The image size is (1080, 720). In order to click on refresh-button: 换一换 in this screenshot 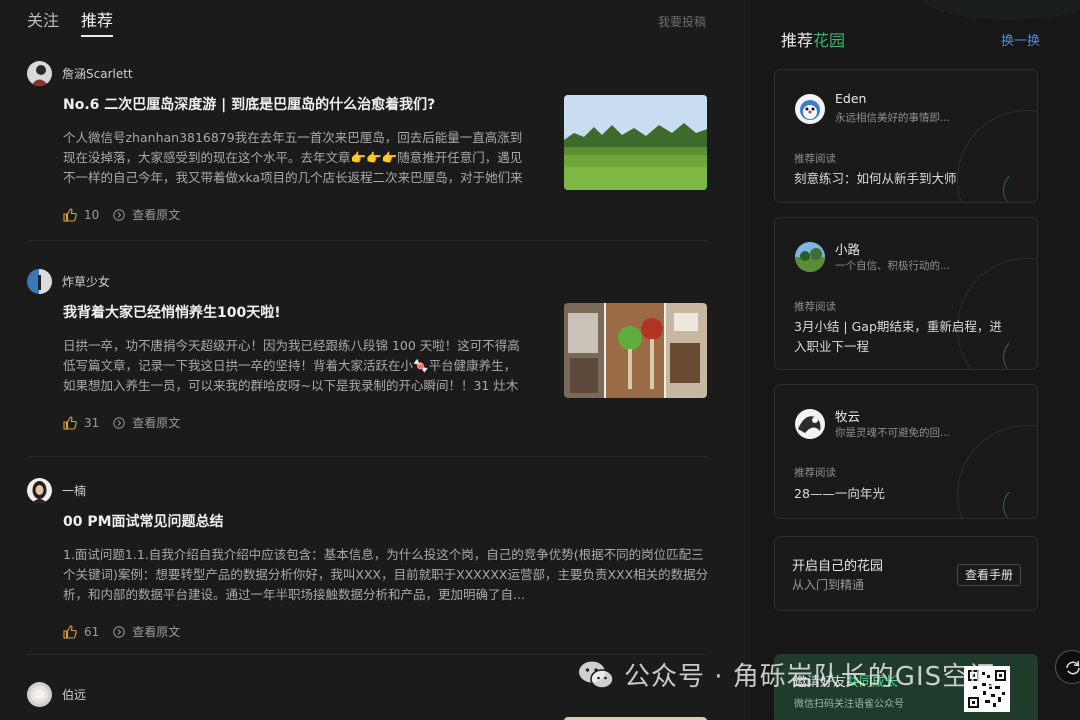, I will do `click(1020, 39)`.